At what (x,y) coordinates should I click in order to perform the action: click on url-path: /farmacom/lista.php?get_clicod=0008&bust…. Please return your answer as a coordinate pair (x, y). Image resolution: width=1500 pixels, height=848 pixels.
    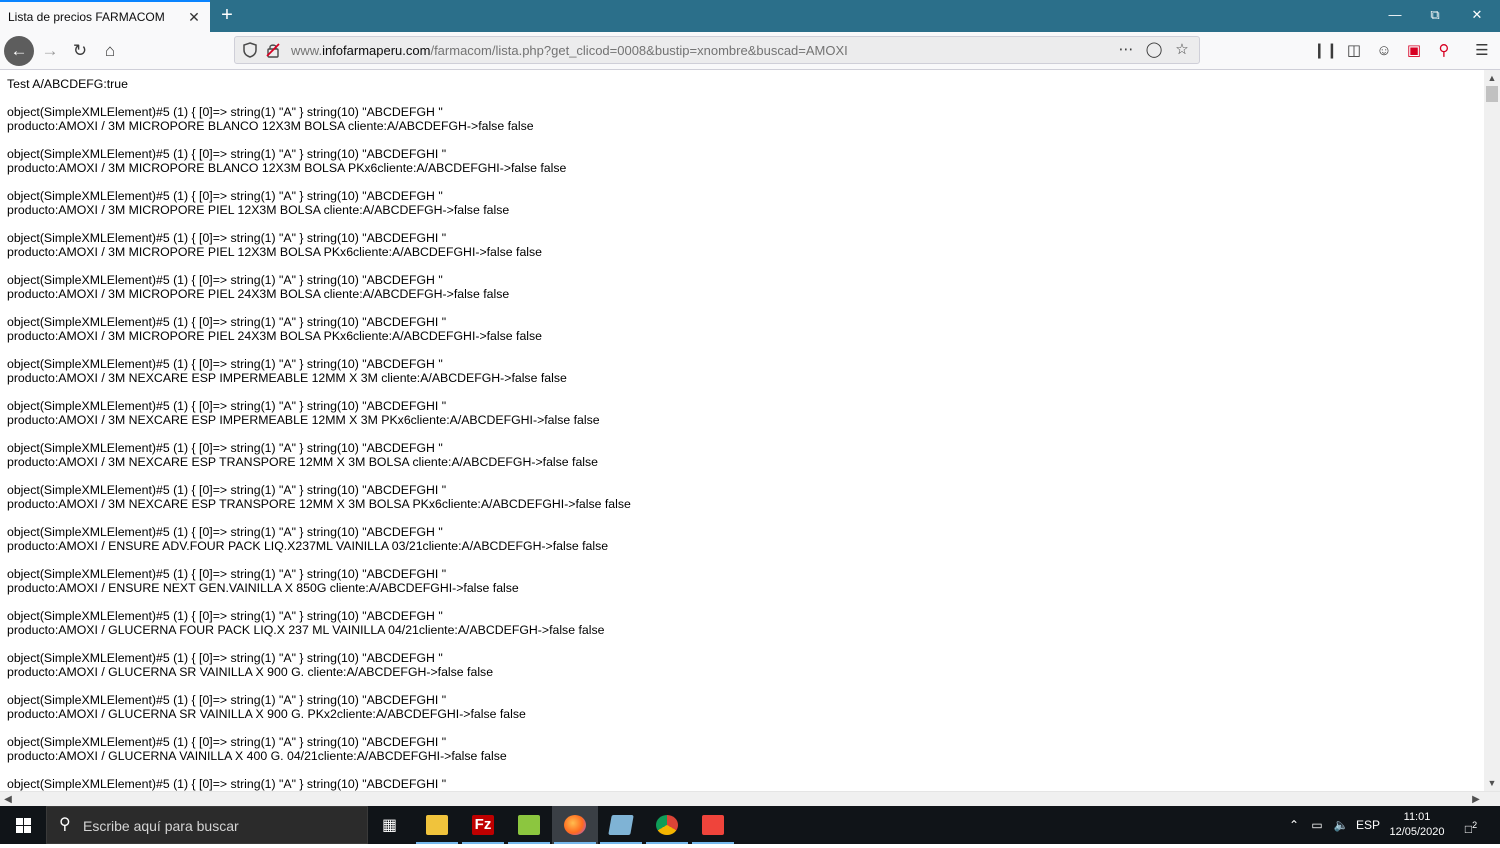
    Looking at the image, I should click on (639, 50).